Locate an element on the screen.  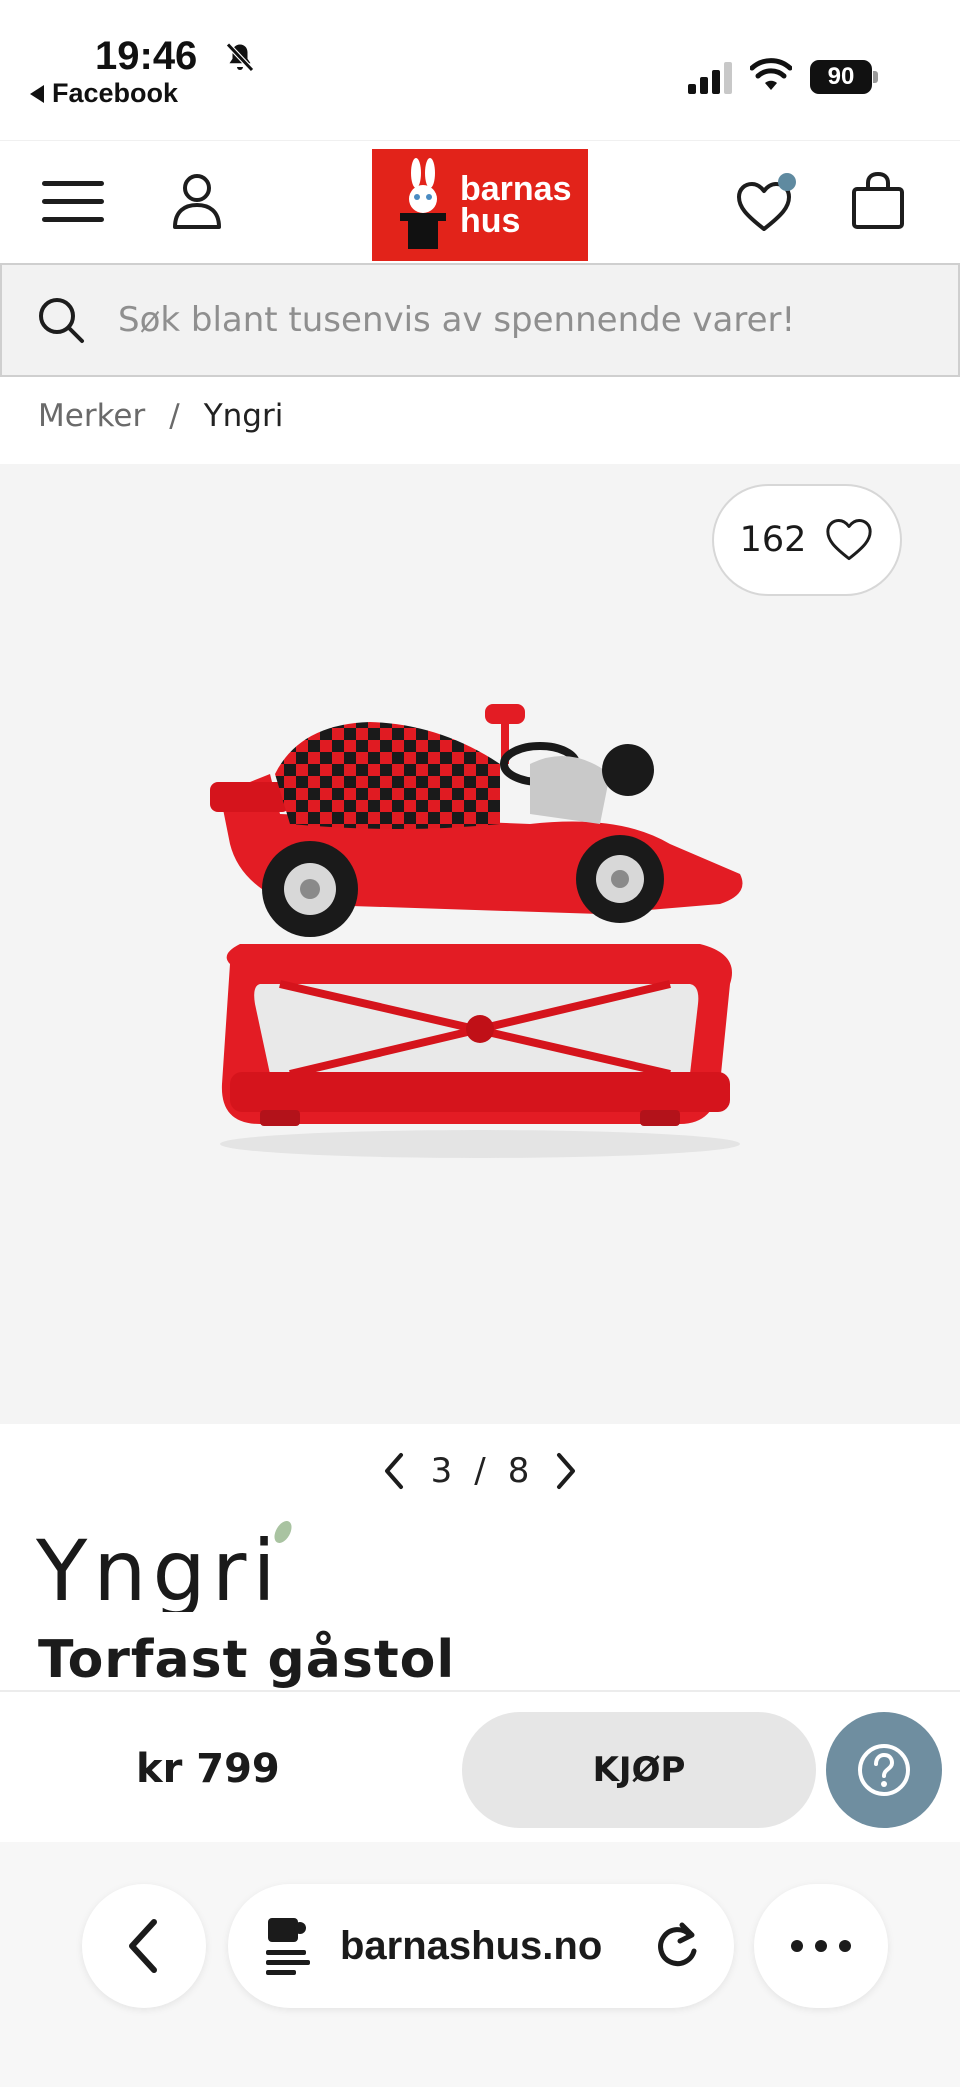
clock: 19:46 is located at coordinates (146, 56).